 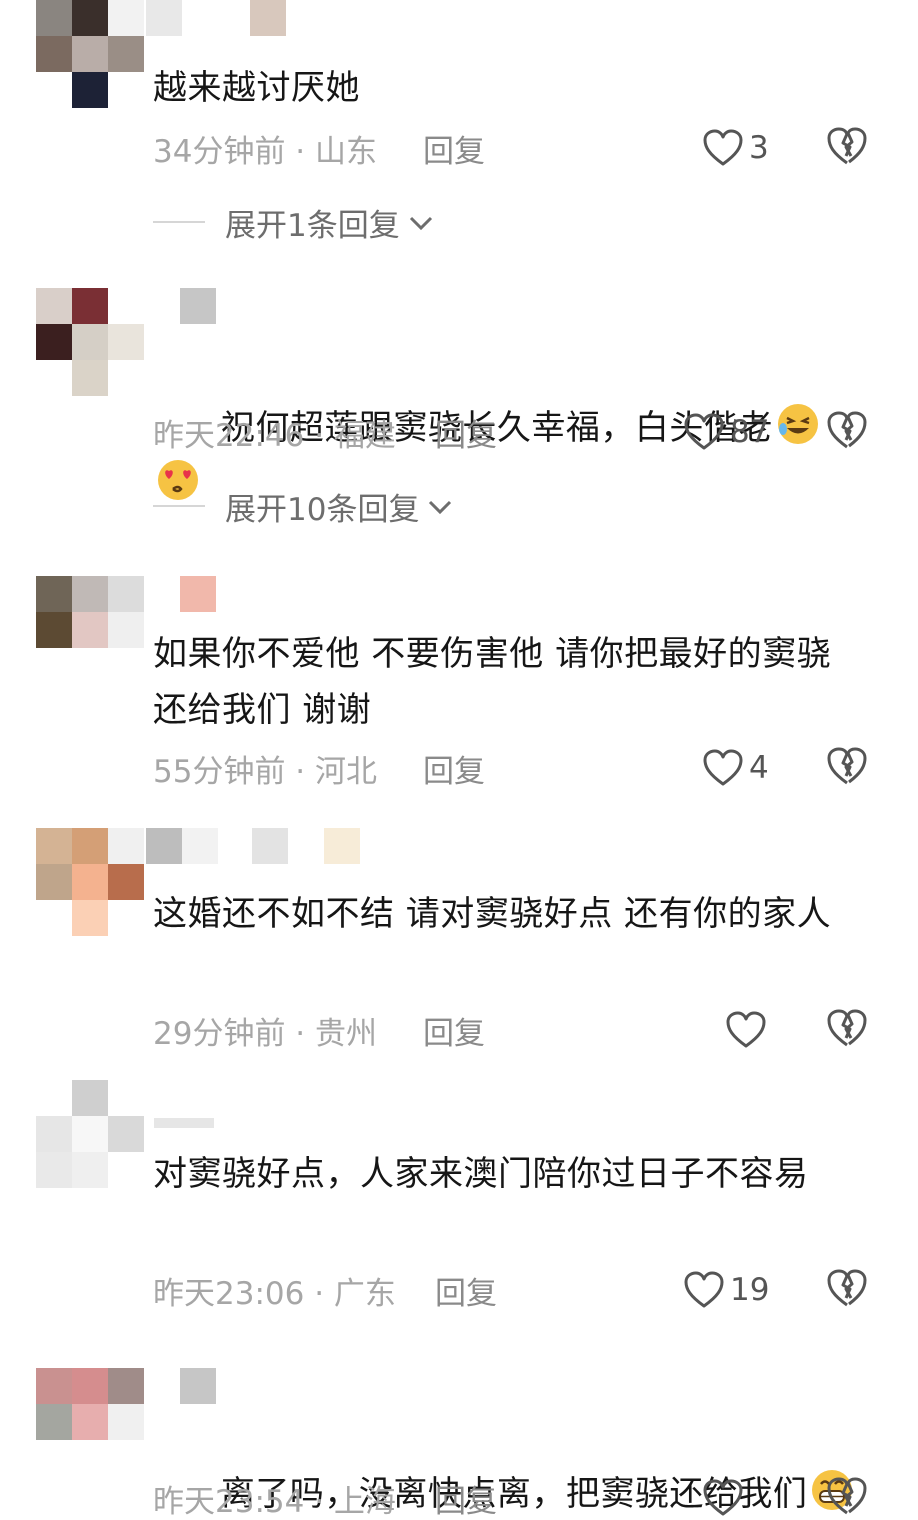 I want to click on like-count: 19, so click(x=750, y=1290).